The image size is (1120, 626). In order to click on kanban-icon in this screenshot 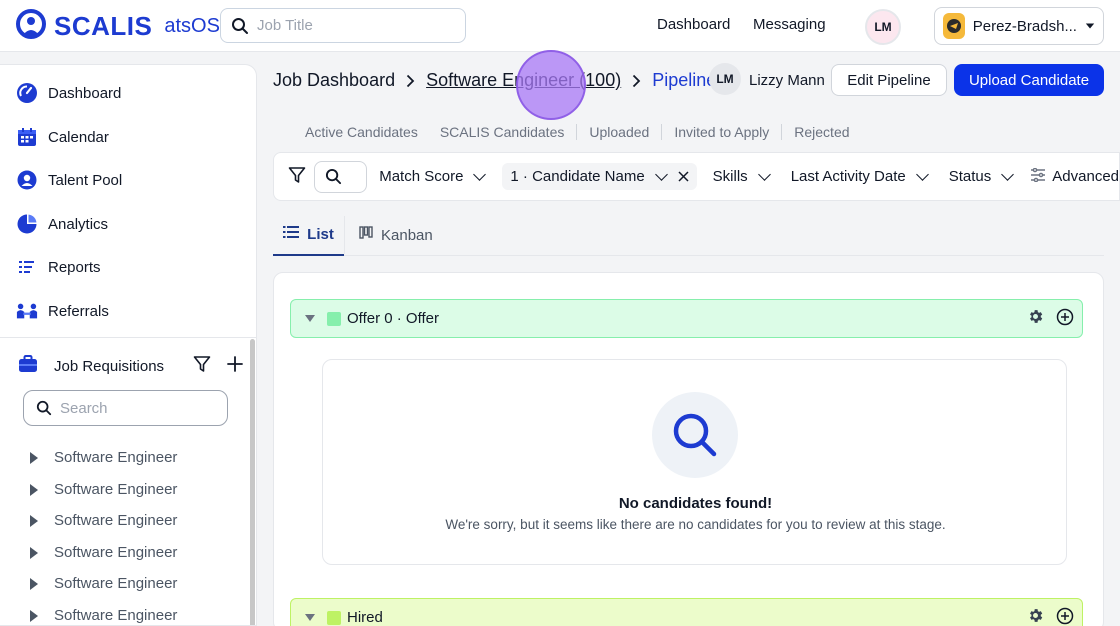, I will do `click(366, 235)`.